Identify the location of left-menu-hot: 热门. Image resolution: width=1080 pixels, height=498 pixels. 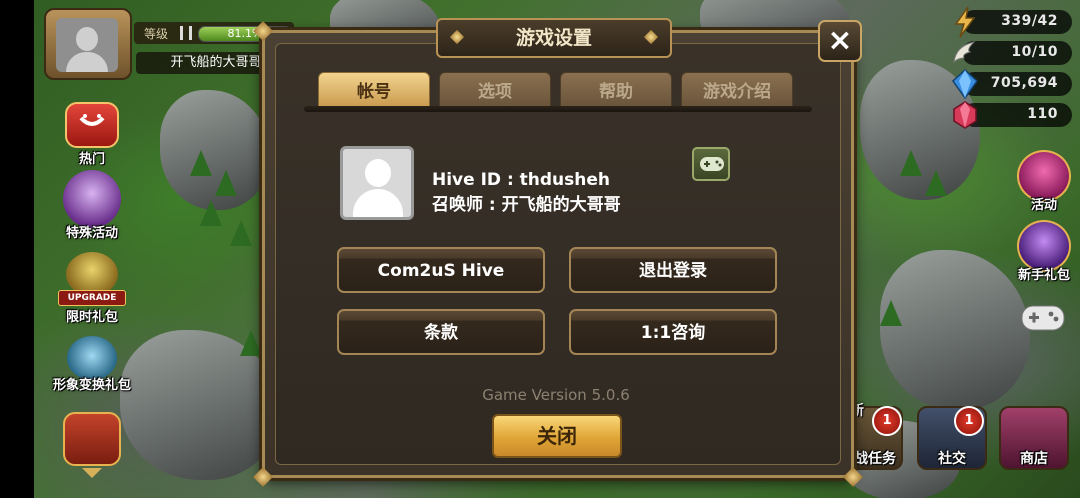
(92, 134).